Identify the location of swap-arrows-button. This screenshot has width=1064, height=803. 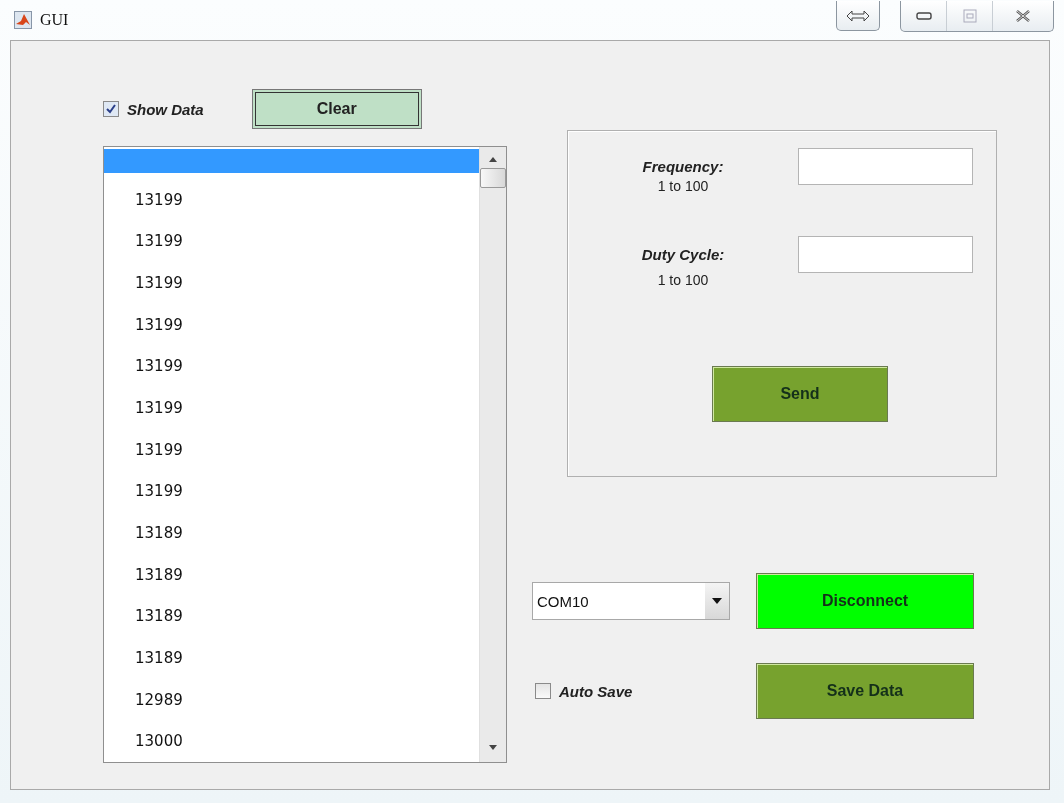
(858, 16).